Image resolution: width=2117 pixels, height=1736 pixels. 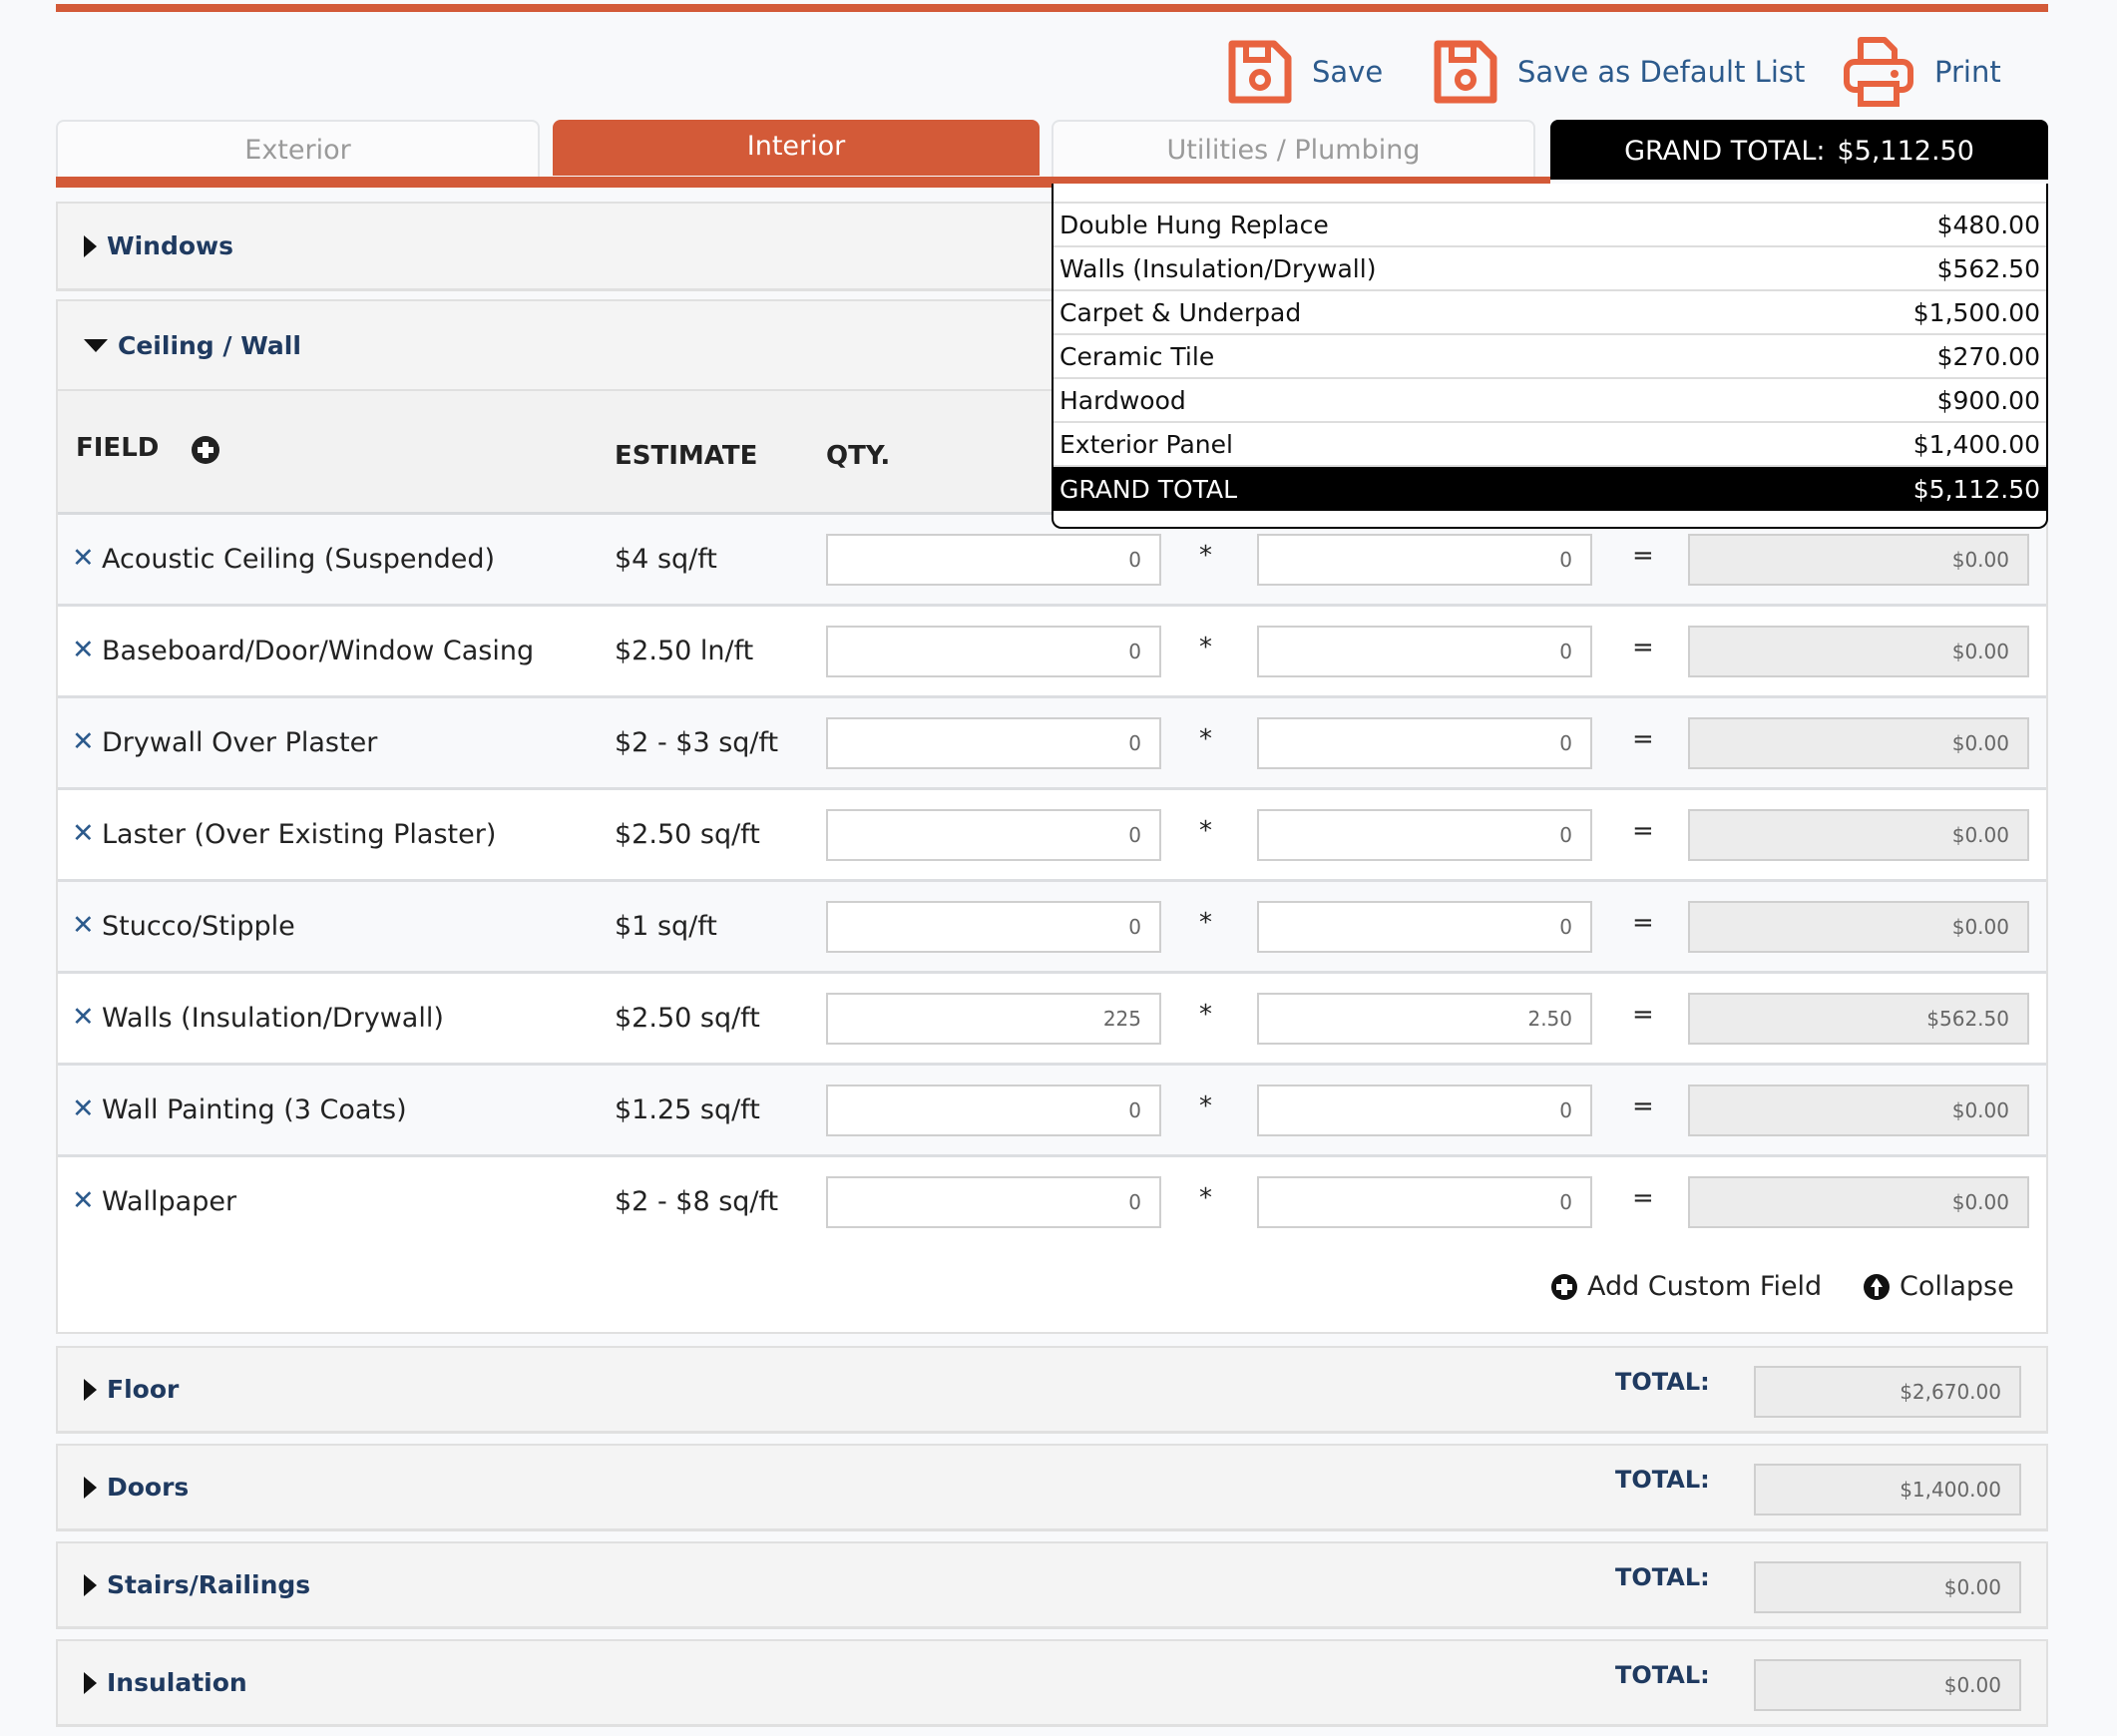 What do you see at coordinates (697, 1201) in the screenshot?
I see `estimate-value: $2 - $8 sq/ft` at bounding box center [697, 1201].